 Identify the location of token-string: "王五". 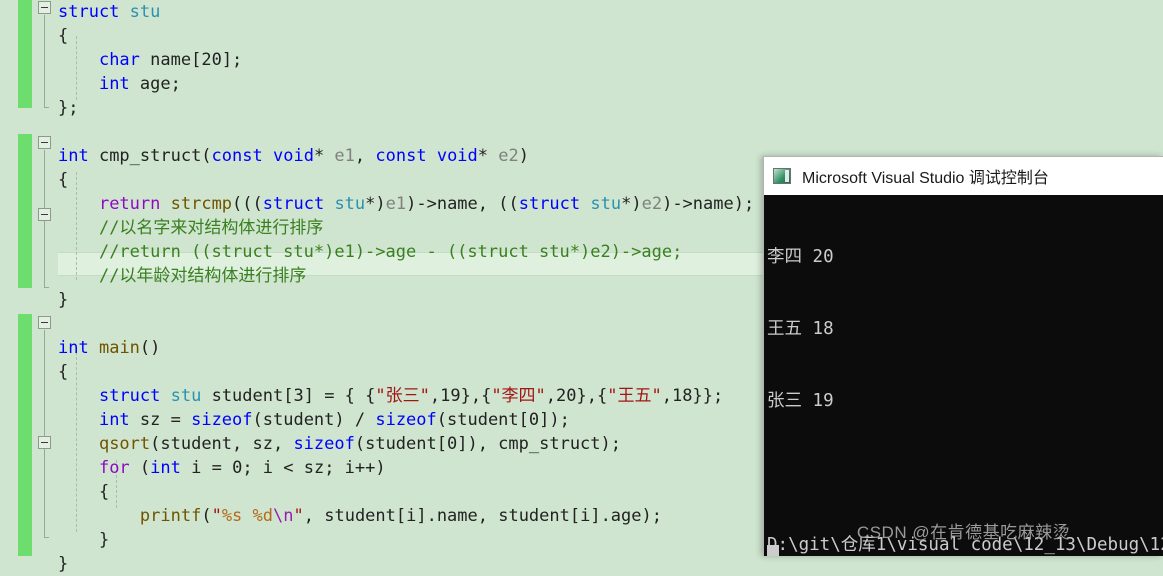
(634, 396).